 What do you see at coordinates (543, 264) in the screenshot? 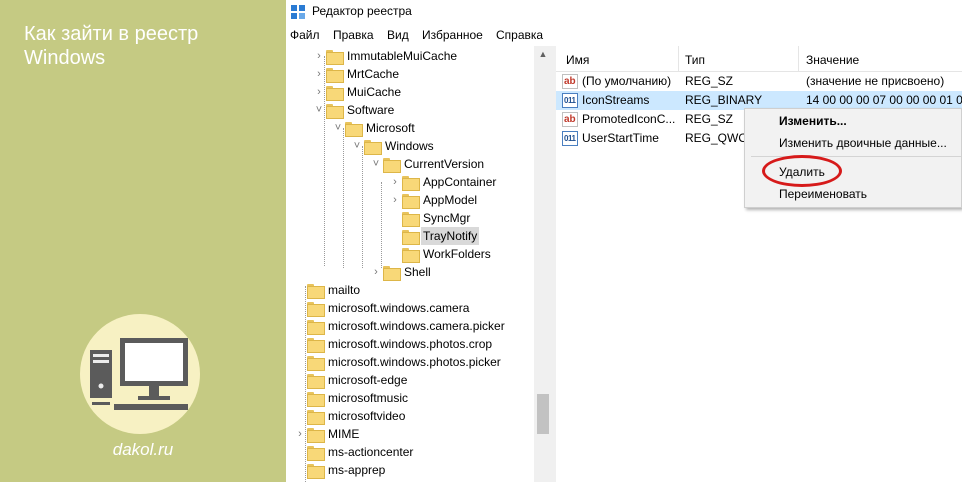
I see `tree-scrollbar: ▲` at bounding box center [543, 264].